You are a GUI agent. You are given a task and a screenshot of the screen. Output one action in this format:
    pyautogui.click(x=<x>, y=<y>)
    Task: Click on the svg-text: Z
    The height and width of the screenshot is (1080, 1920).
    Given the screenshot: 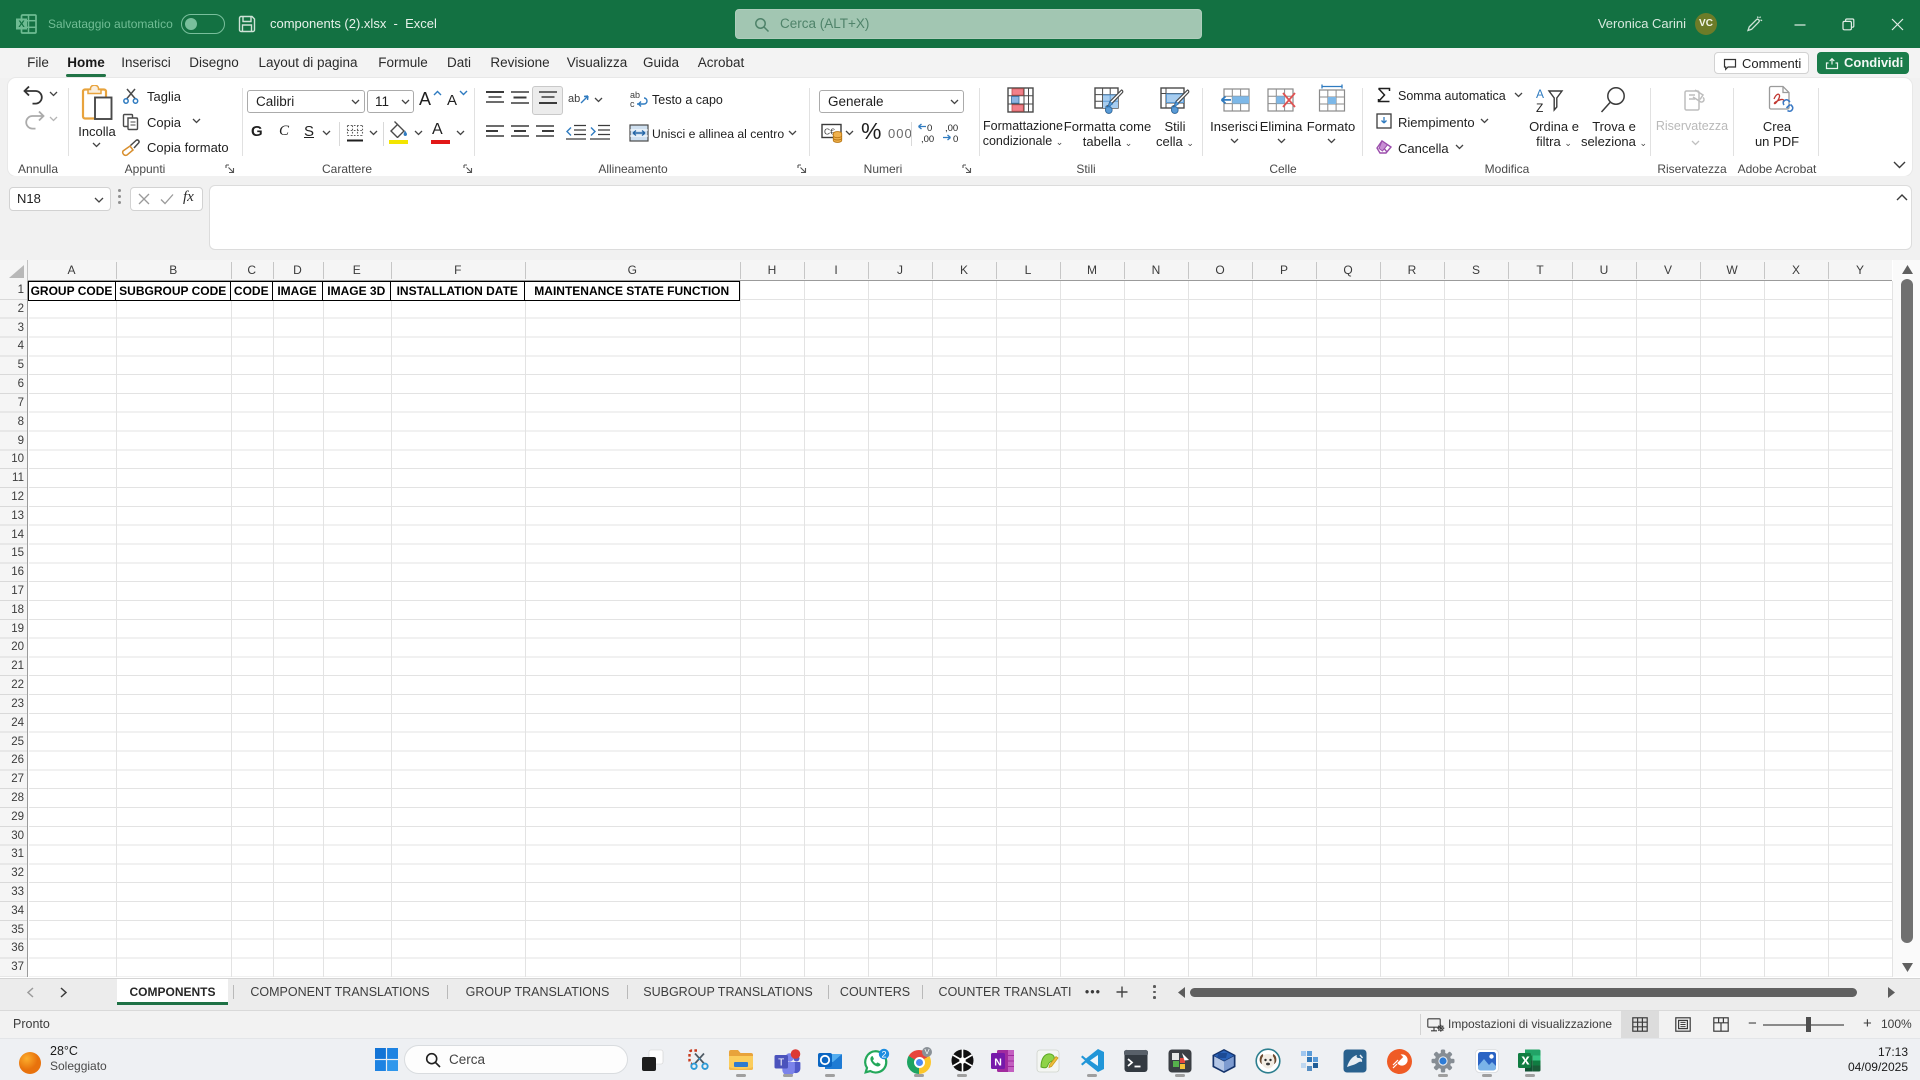 What is the action you would take?
    pyautogui.click(x=1539, y=107)
    